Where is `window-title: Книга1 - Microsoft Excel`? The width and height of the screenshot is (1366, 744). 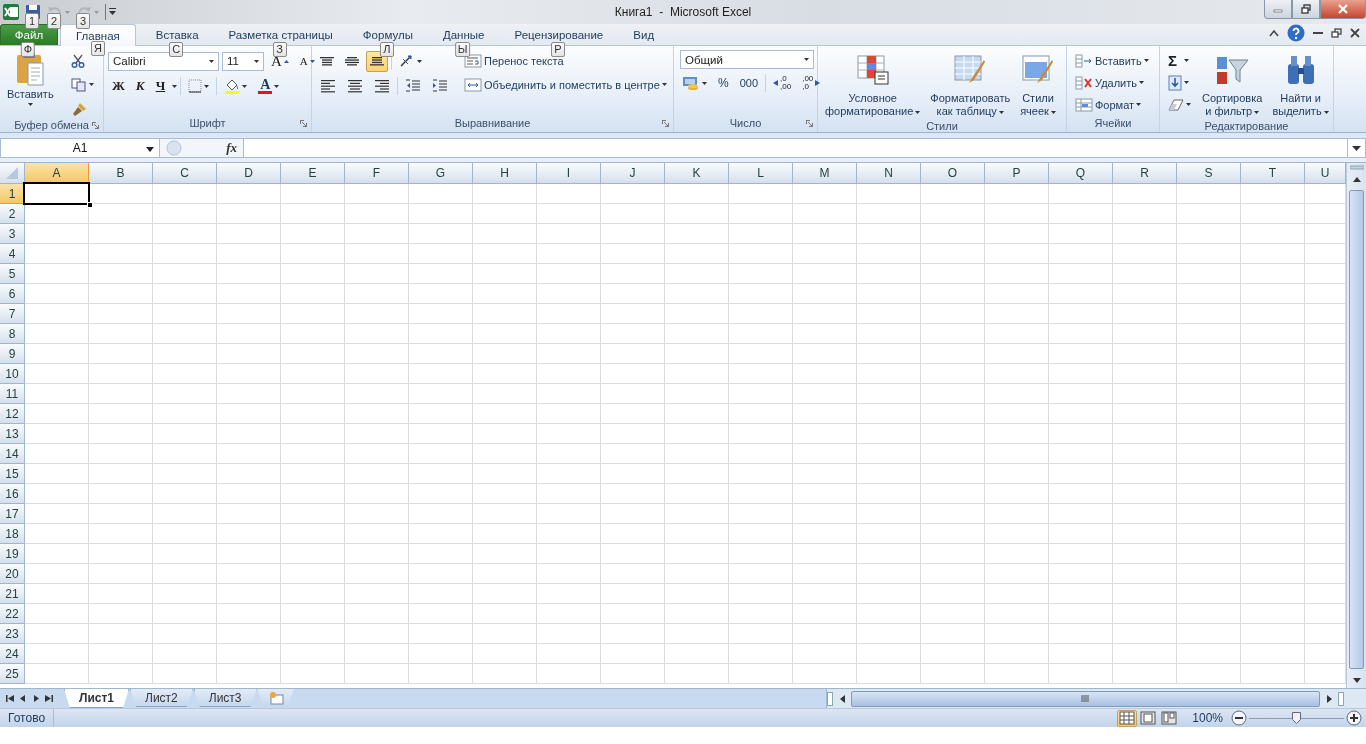 window-title: Книга1 - Microsoft Excel is located at coordinates (683, 12).